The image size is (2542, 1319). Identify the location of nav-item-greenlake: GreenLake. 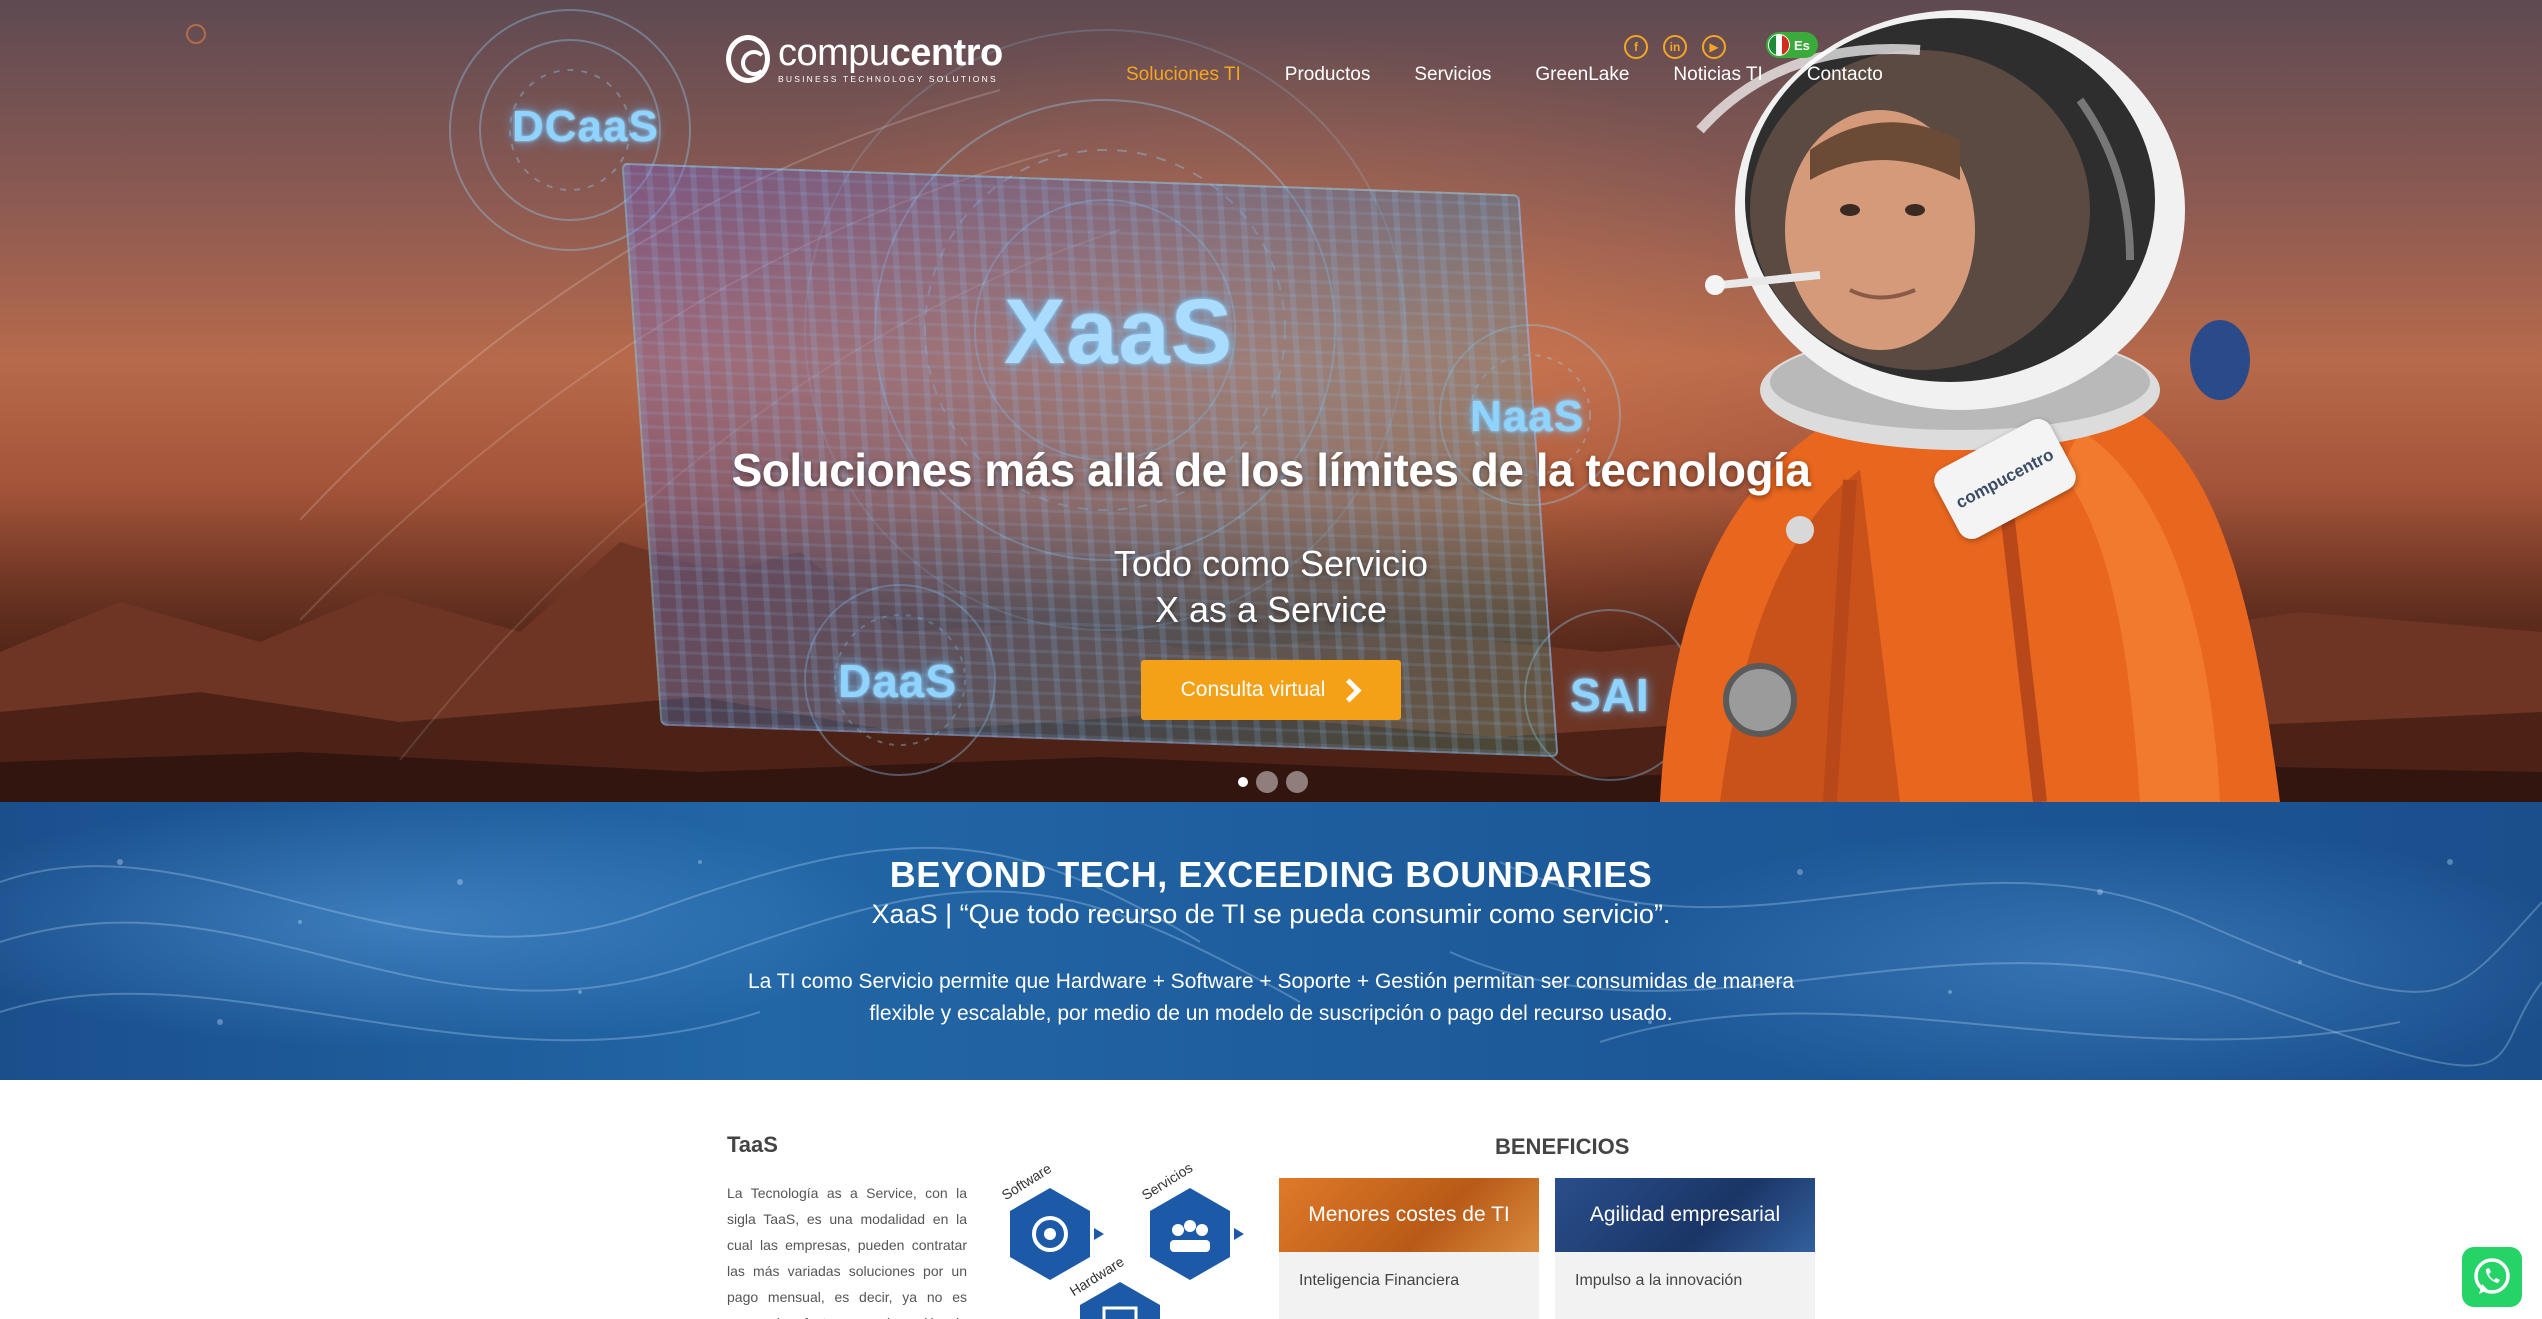
(1582, 75).